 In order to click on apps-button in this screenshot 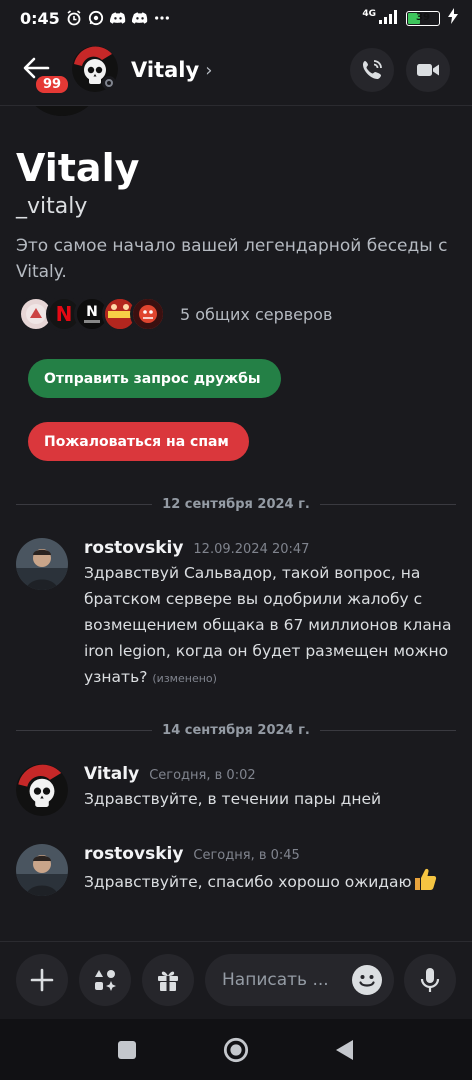, I will do `click(105, 980)`.